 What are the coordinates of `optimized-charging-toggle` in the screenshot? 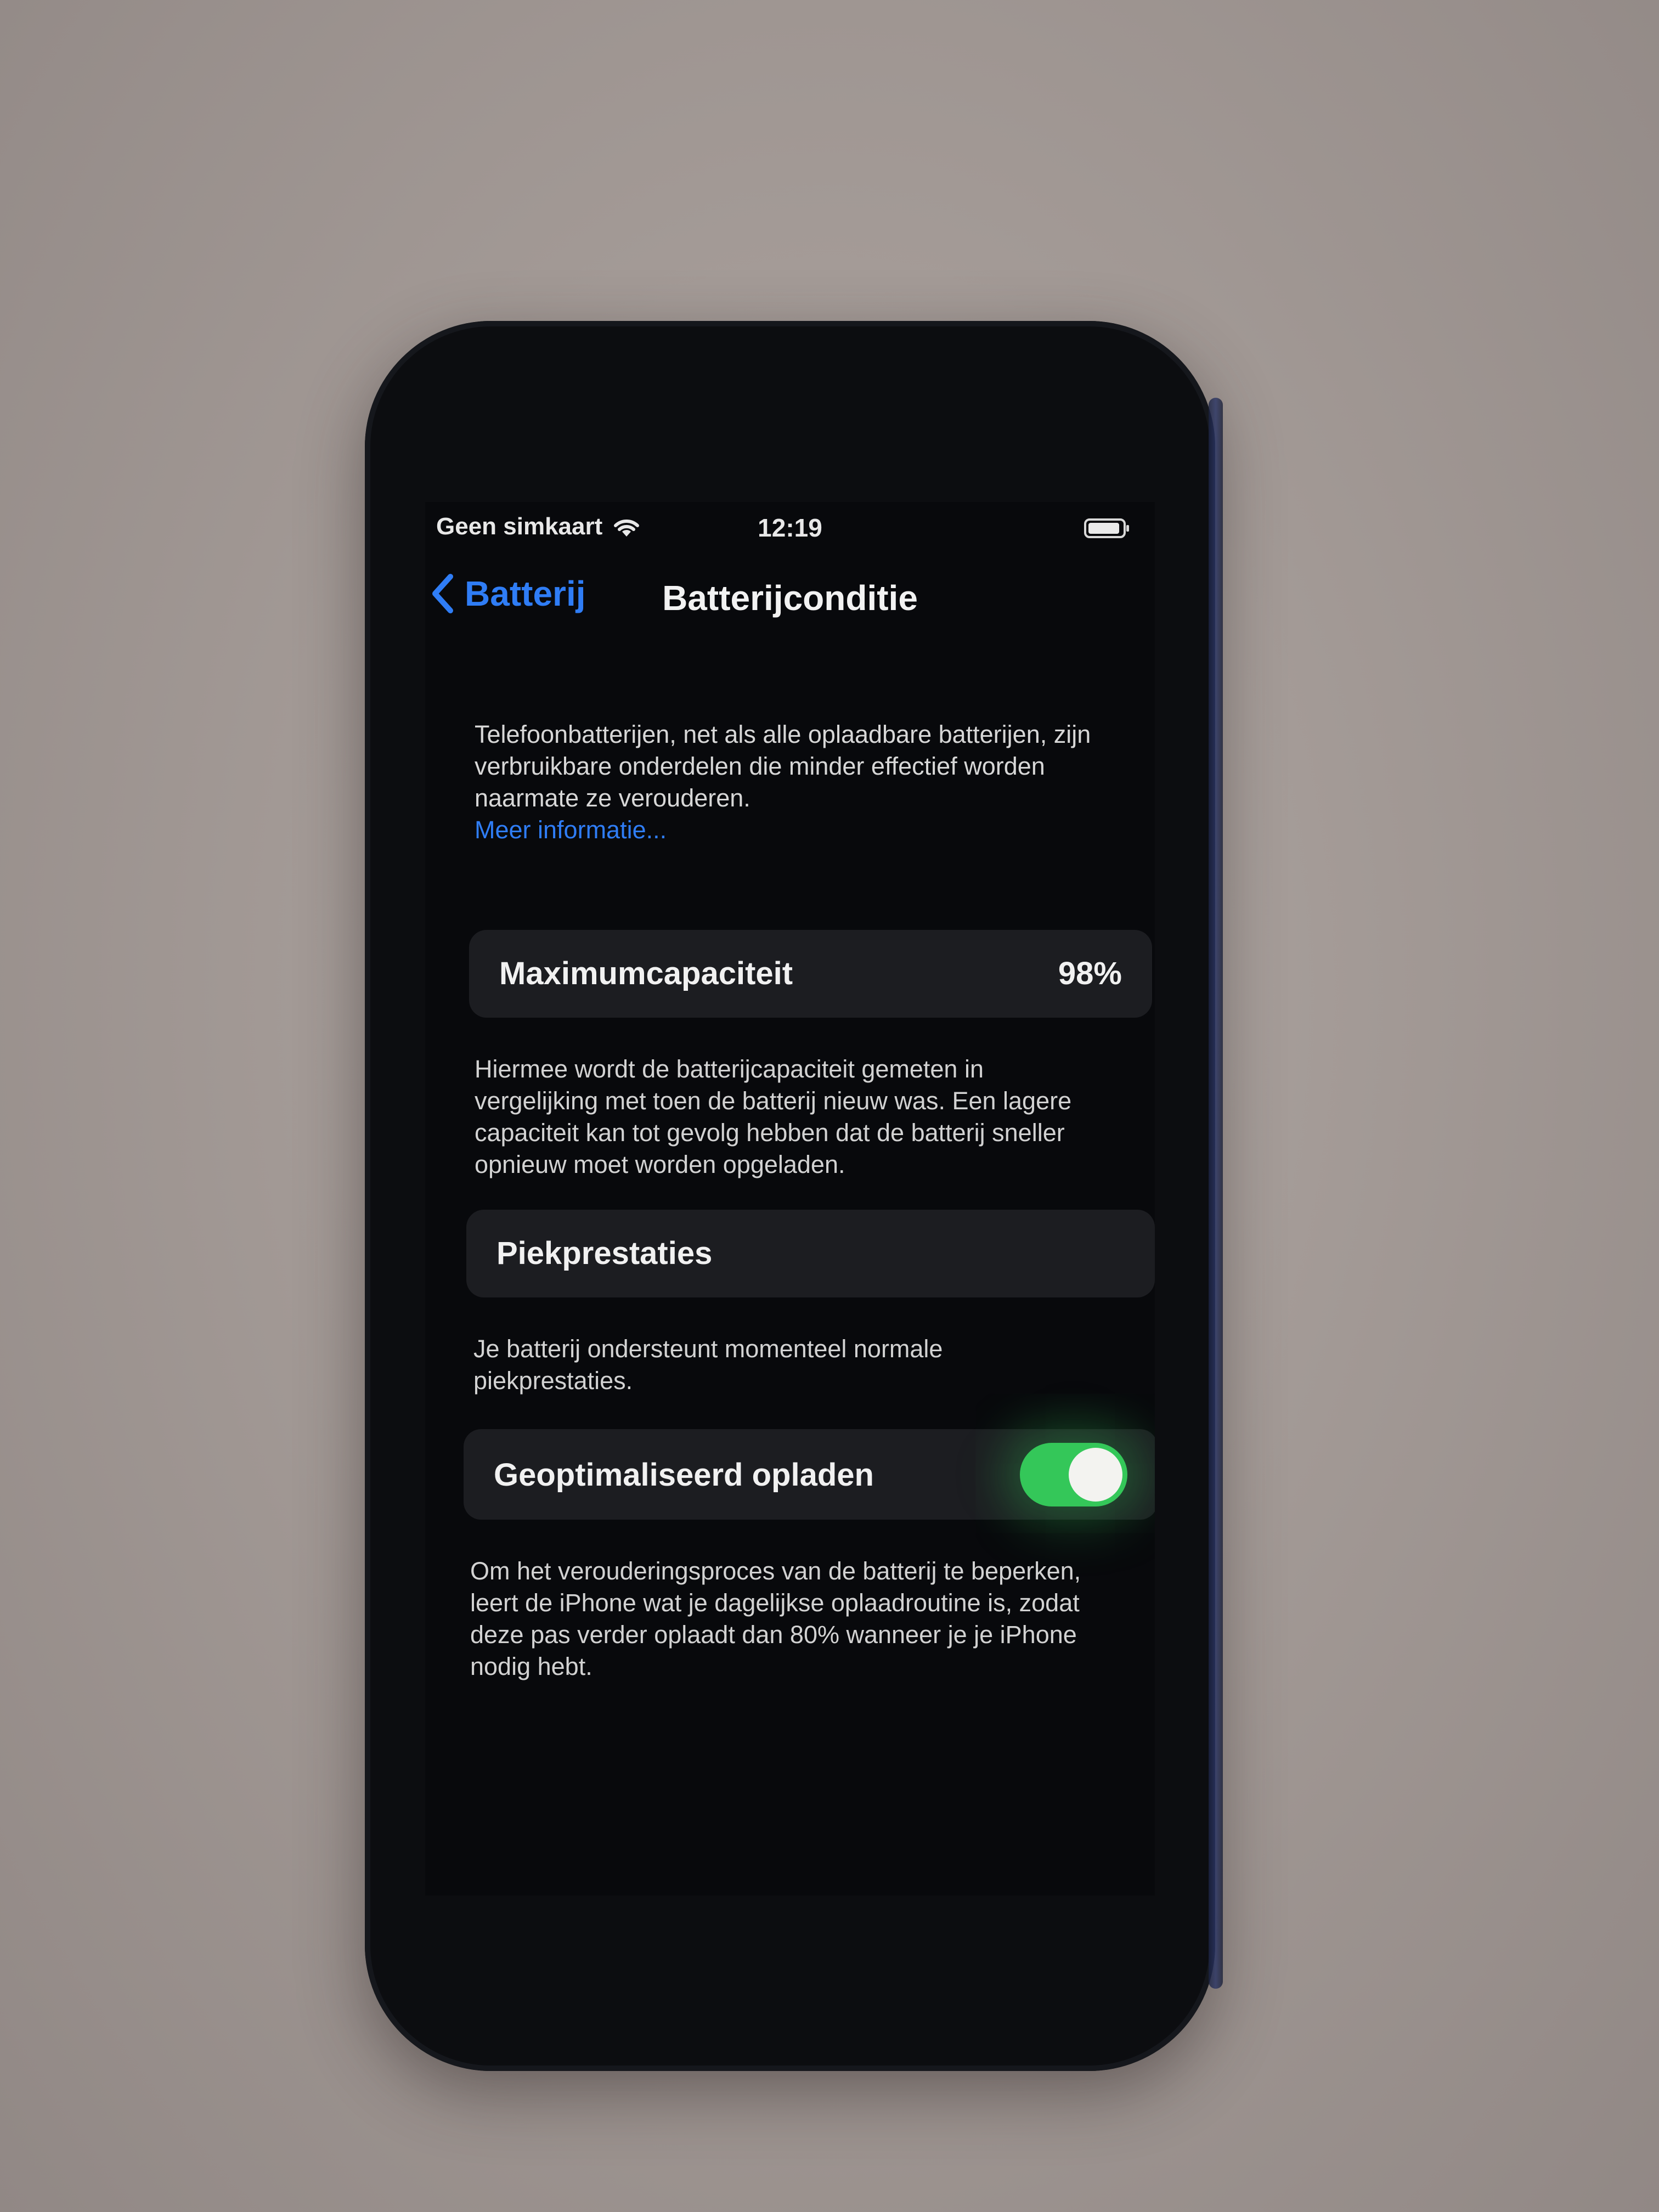 It's located at (1073, 1475).